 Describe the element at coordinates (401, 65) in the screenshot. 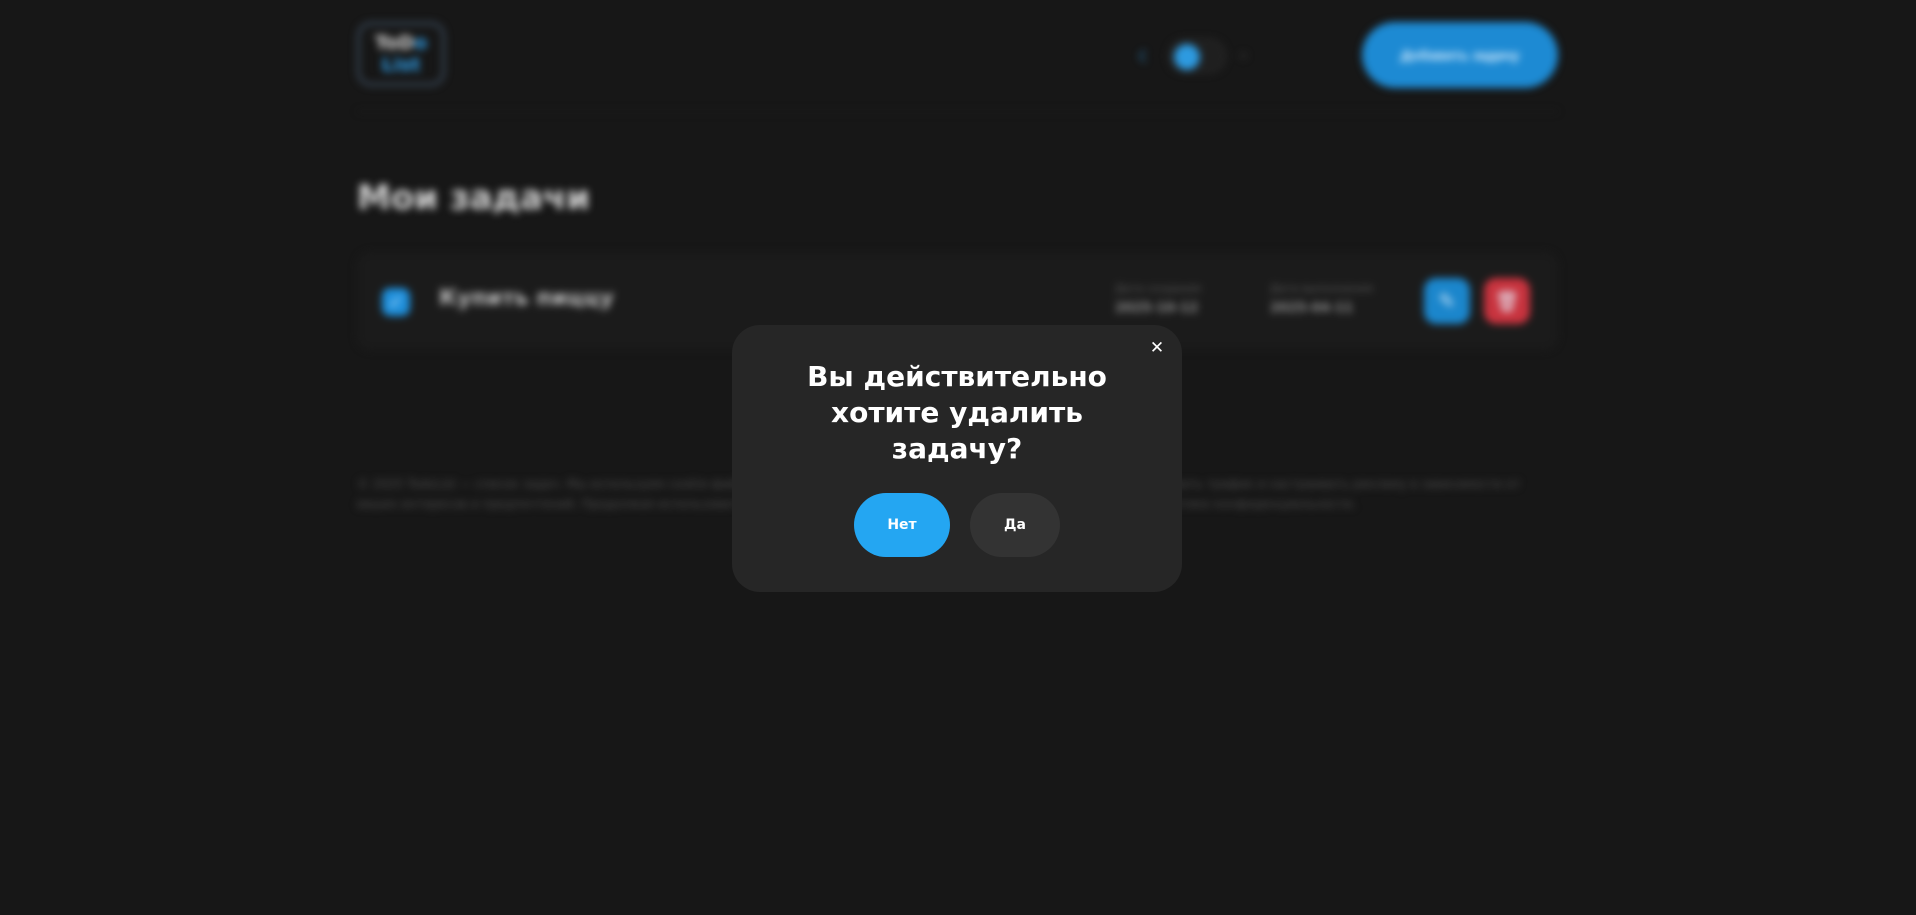

I see `logo-text-list: List` at that location.